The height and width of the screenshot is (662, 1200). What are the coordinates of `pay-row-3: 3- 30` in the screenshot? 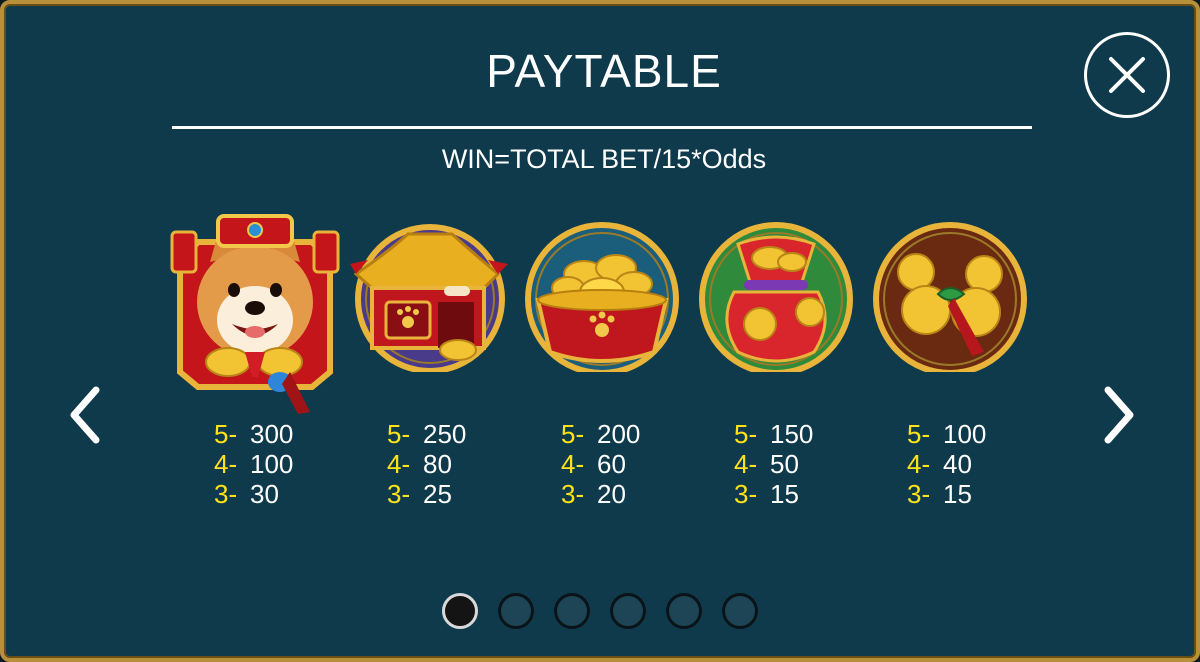 It's located at (246, 494).